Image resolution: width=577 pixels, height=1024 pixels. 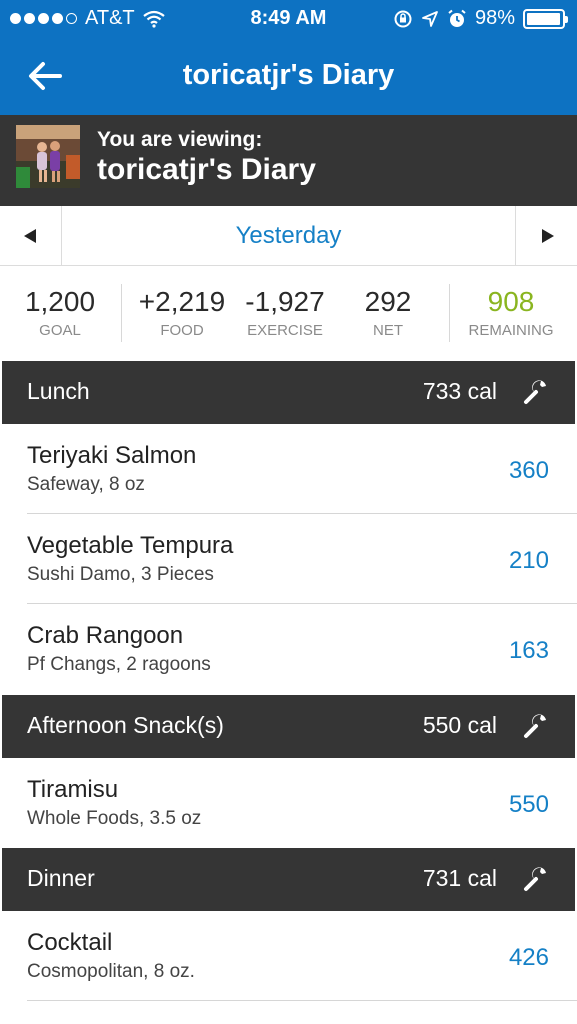 I want to click on food-calories: 426, so click(x=528, y=957).